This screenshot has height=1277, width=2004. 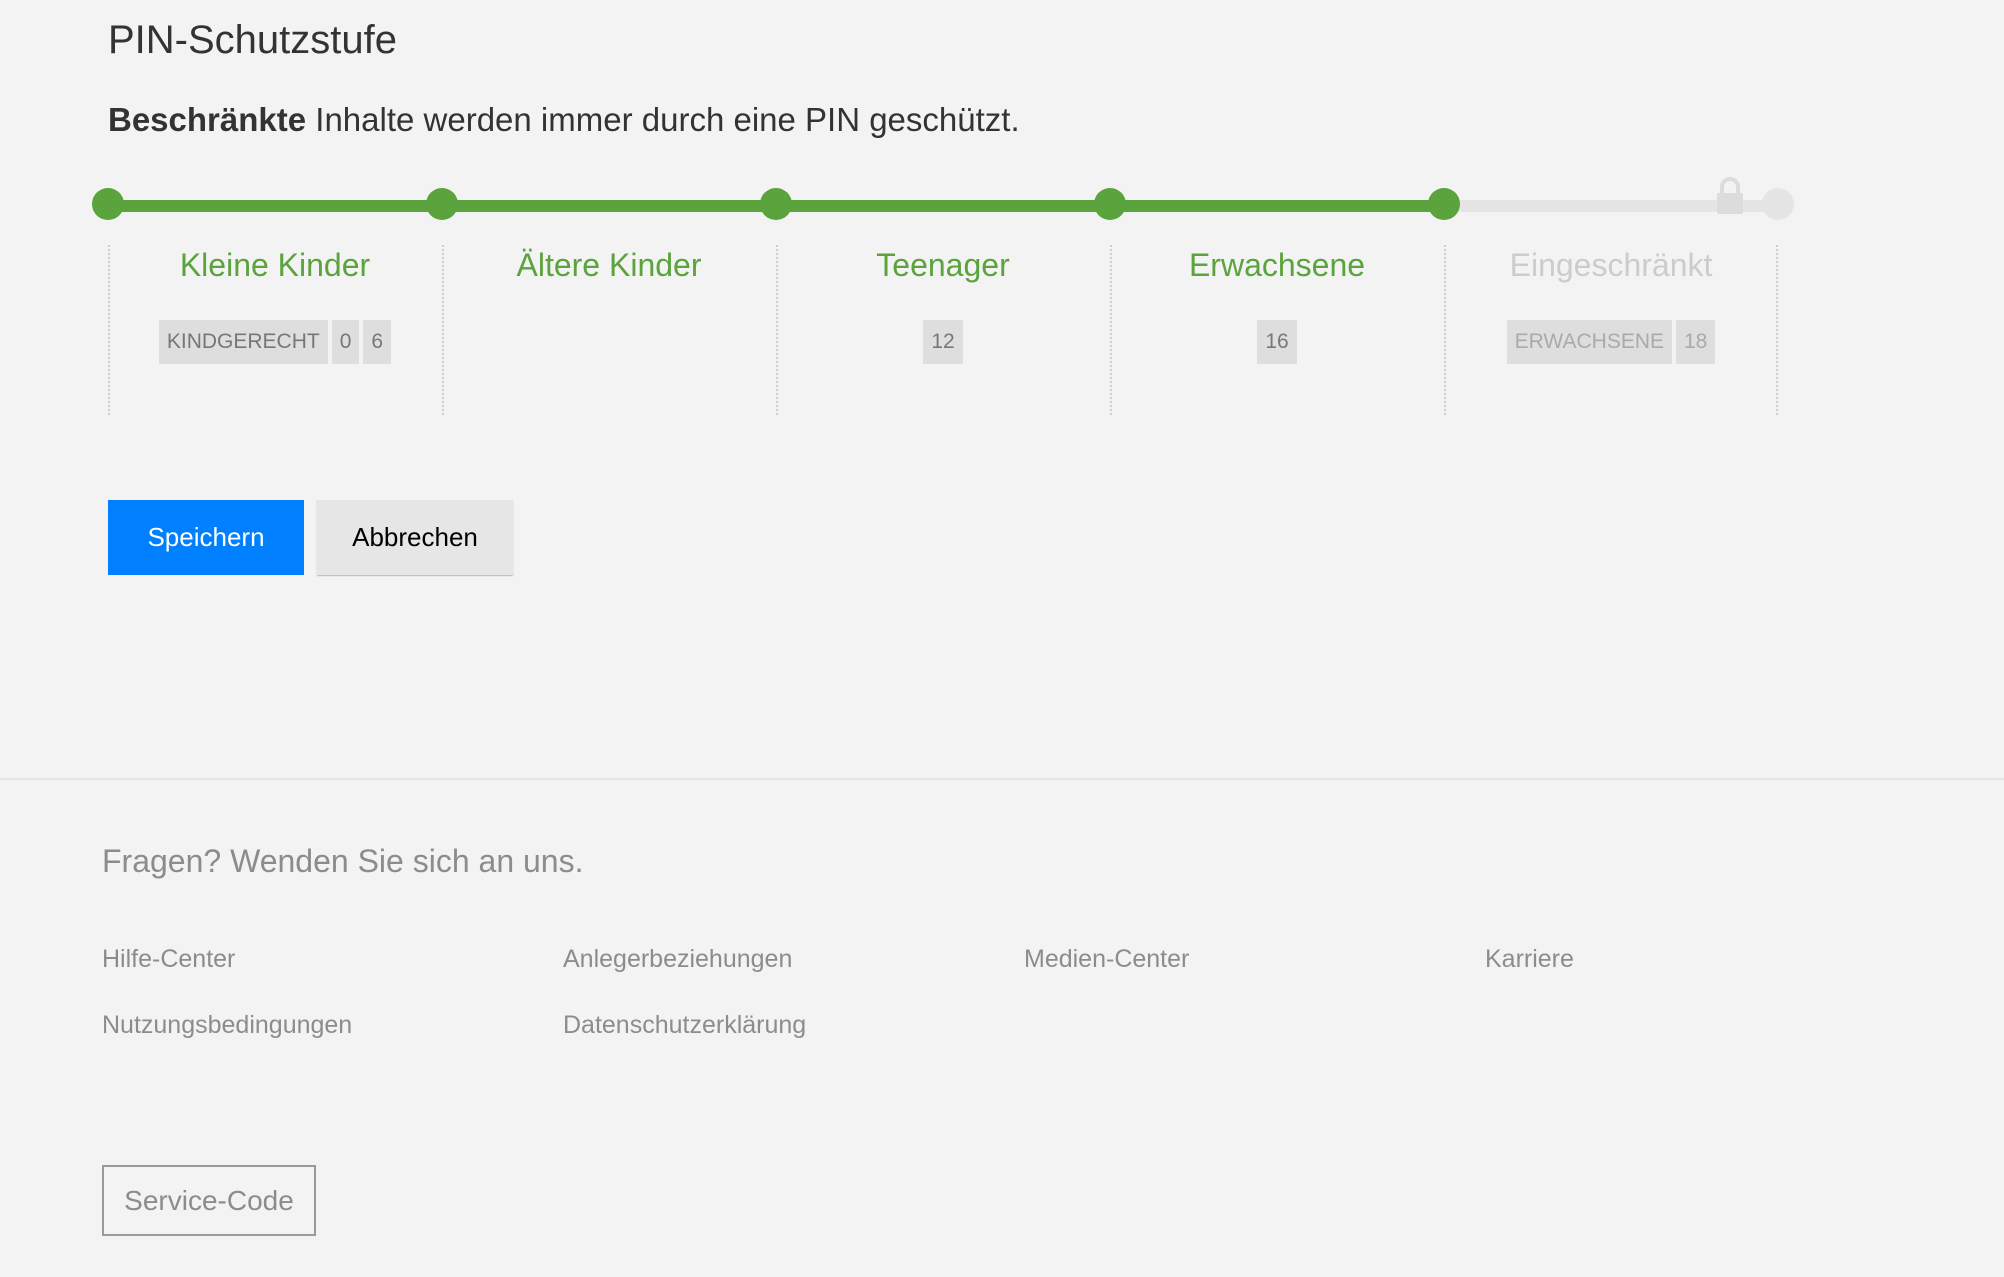 I want to click on rating-badge: 0, so click(x=345, y=342).